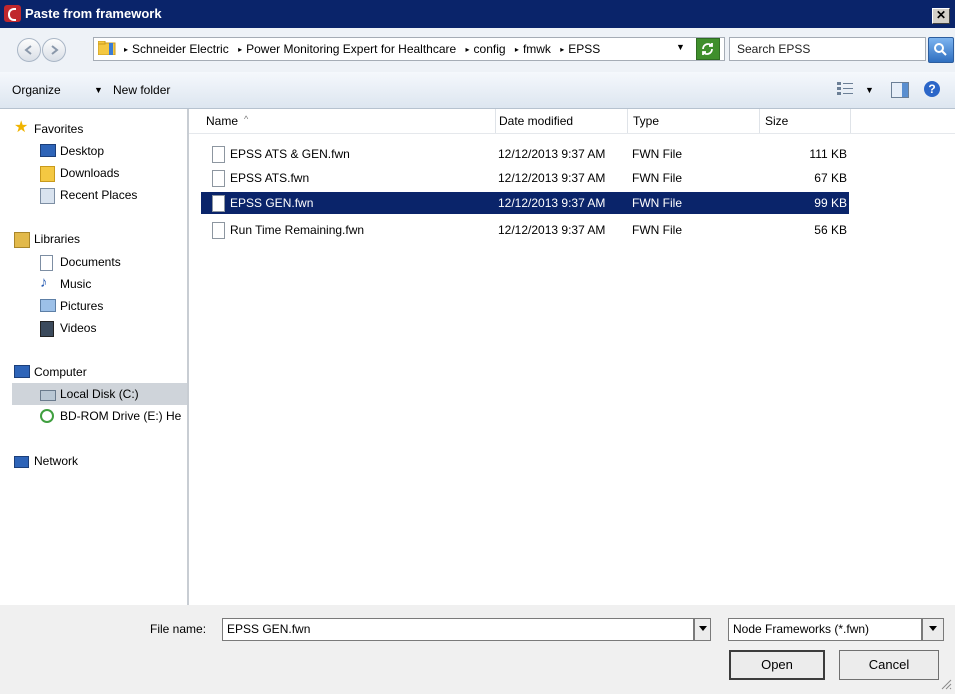 The width and height of the screenshot is (955, 694). What do you see at coordinates (777, 121) in the screenshot?
I see `column-label: Size` at bounding box center [777, 121].